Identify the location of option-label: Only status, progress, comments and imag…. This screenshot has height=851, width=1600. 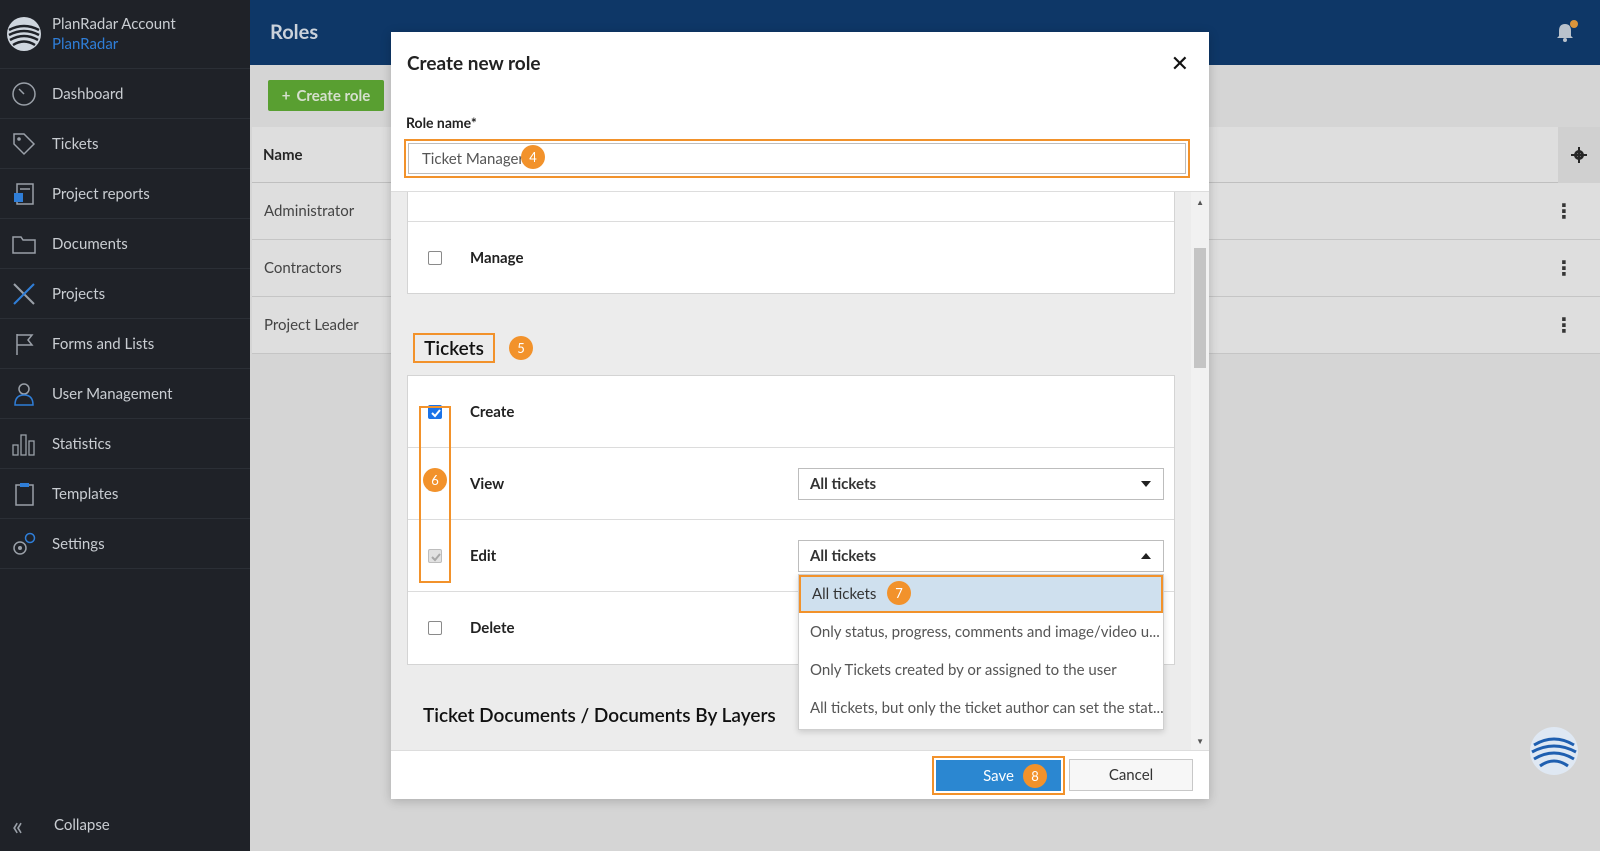
(985, 632).